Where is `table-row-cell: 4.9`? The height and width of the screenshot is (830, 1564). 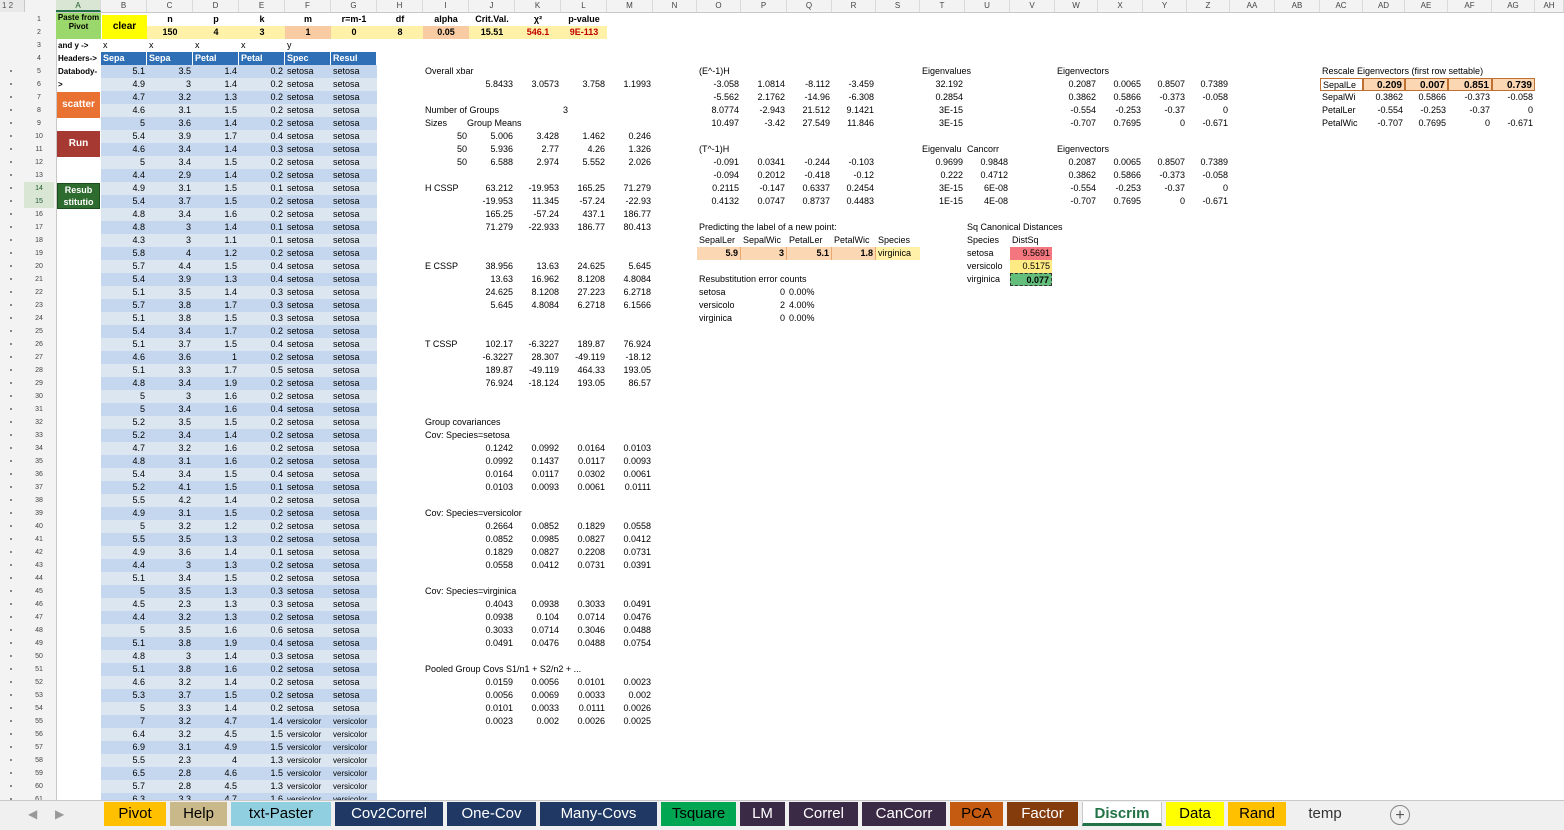
table-row-cell: 4.9 is located at coordinates (124, 84).